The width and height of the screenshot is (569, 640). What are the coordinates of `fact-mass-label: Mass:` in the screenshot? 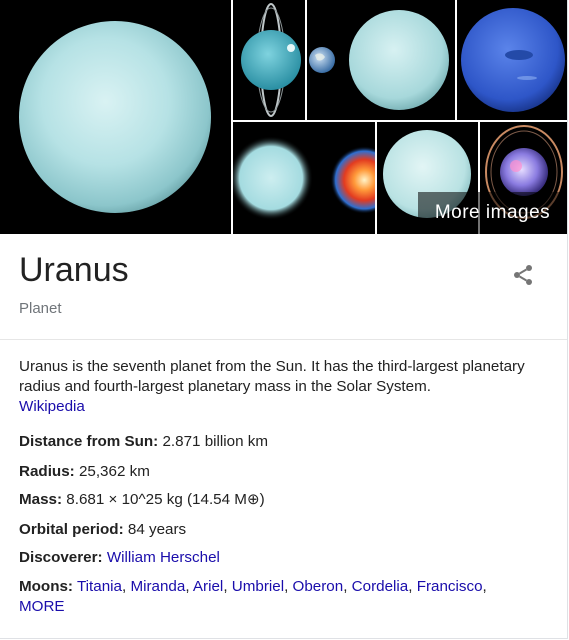 It's located at (41, 499).